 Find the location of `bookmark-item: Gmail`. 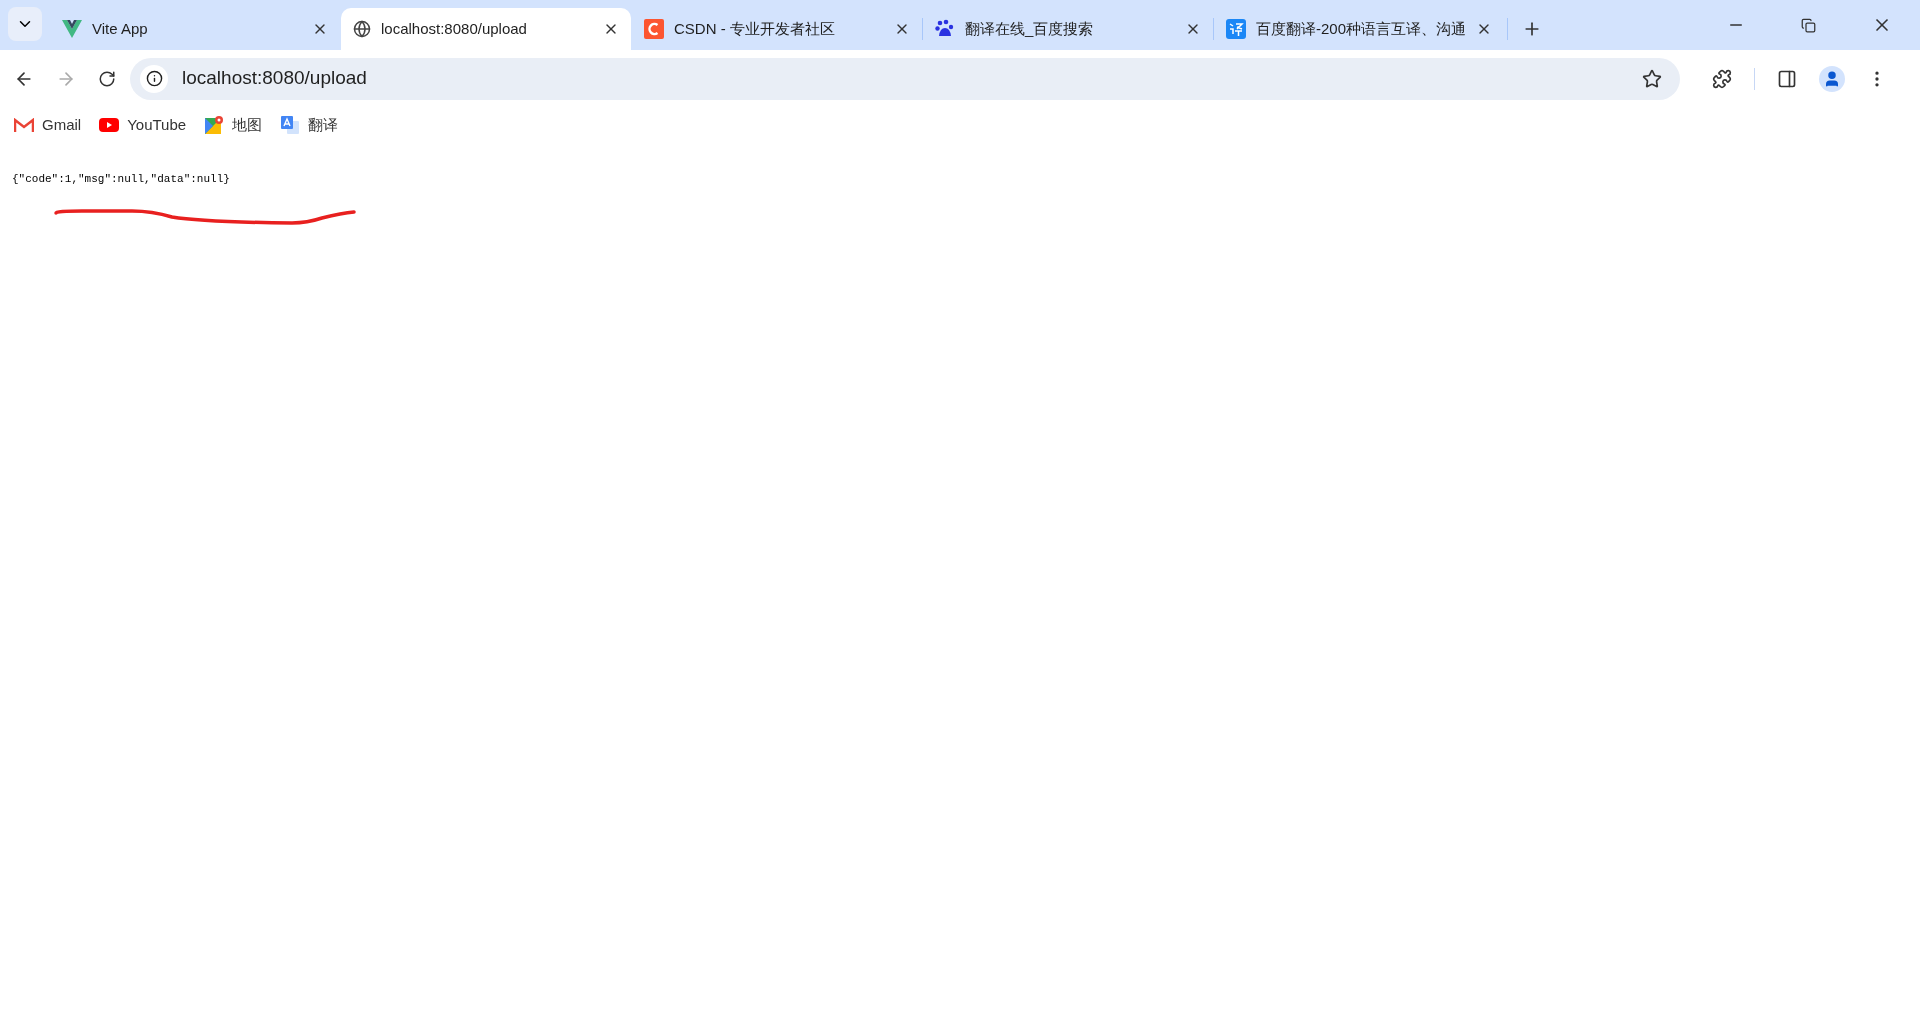

bookmark-item: Gmail is located at coordinates (48, 125).